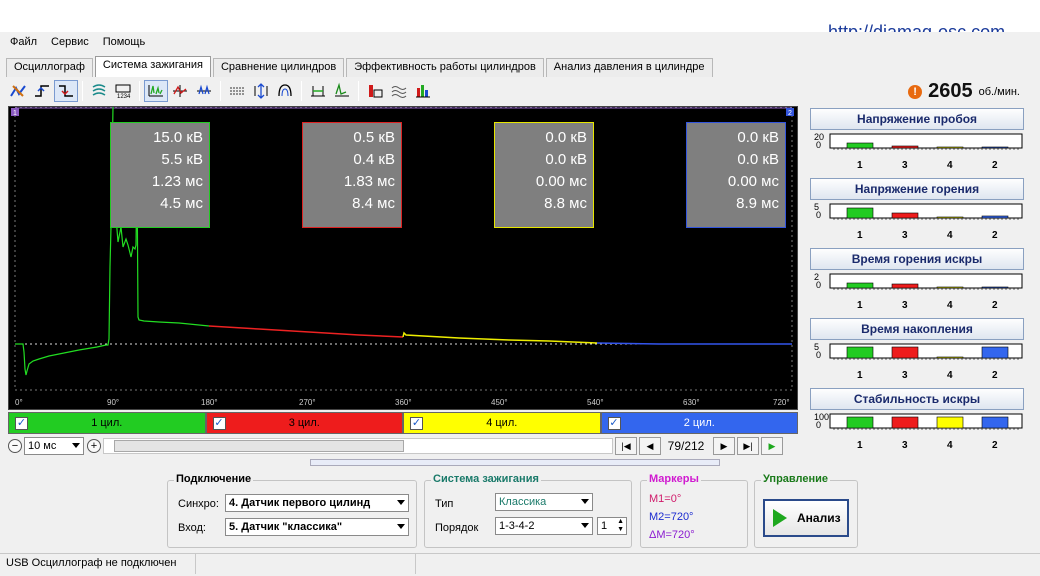 This screenshot has height=576, width=1040. I want to click on coil-button, so click(99, 91).